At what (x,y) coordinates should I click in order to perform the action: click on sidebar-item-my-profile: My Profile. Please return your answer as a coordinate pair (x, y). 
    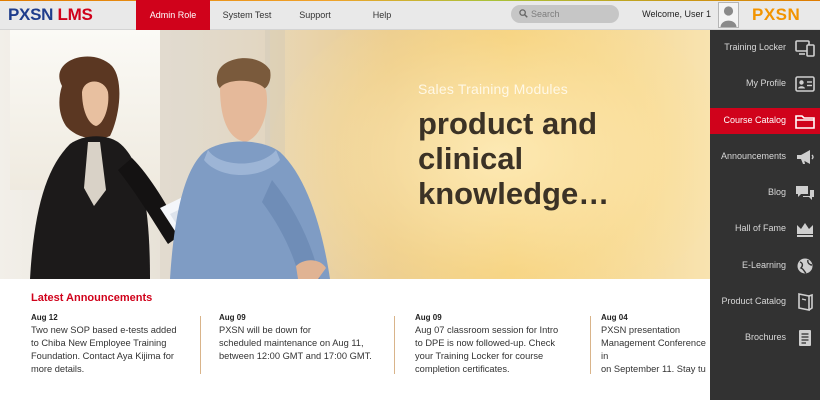
    Looking at the image, I should click on (765, 84).